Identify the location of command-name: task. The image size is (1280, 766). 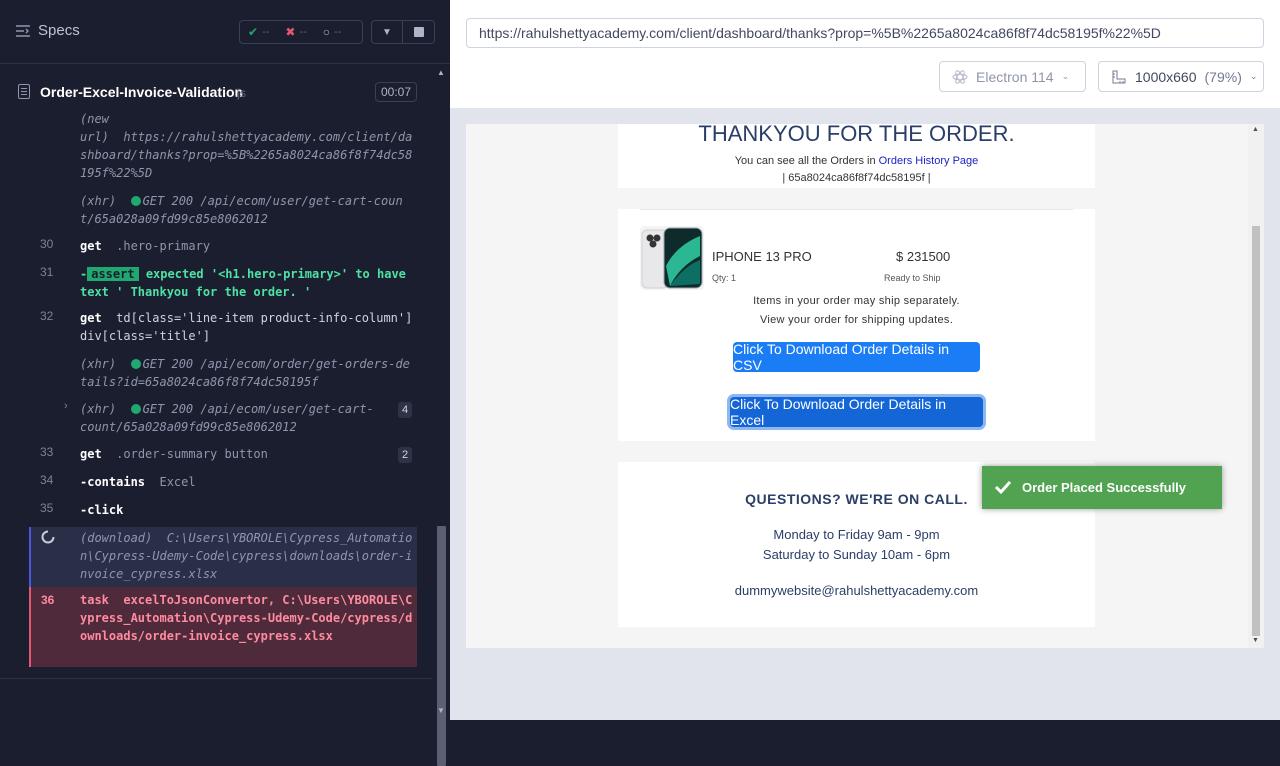
(94, 600).